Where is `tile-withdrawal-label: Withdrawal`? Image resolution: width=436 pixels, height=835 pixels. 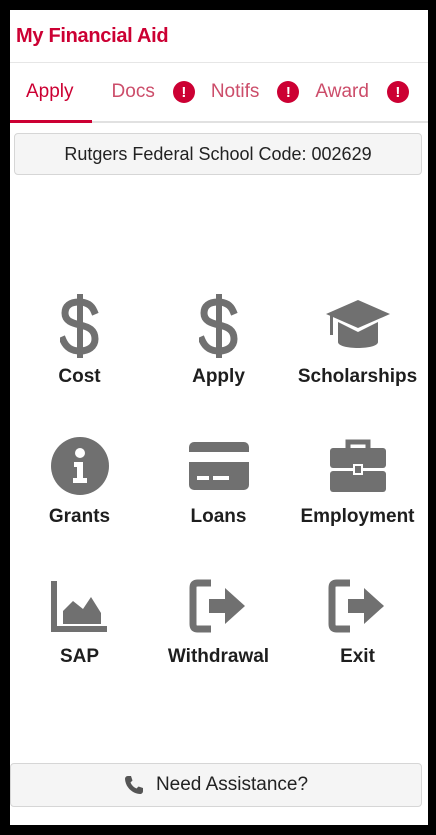 tile-withdrawal-label: Withdrawal is located at coordinates (218, 656).